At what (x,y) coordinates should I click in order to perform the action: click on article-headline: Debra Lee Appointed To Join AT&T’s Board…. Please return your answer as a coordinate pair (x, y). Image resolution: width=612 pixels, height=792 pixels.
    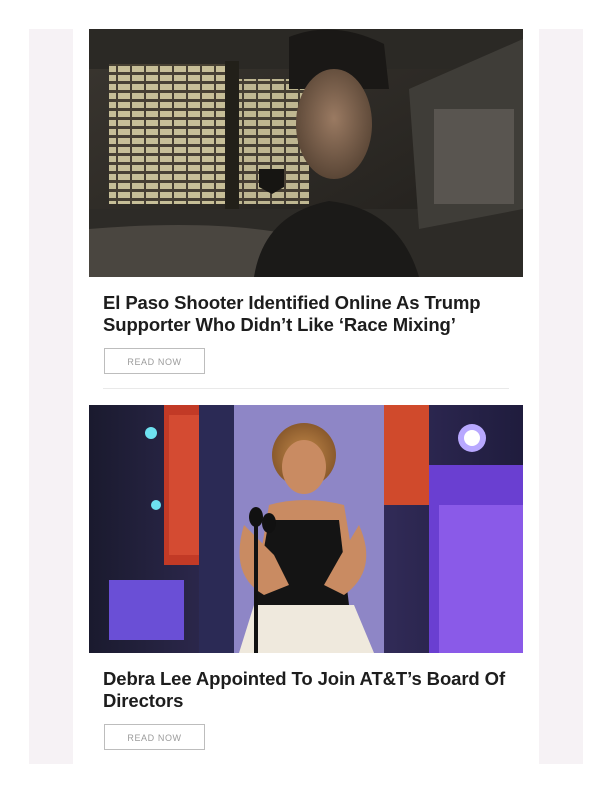
    Looking at the image, I should click on (306, 690).